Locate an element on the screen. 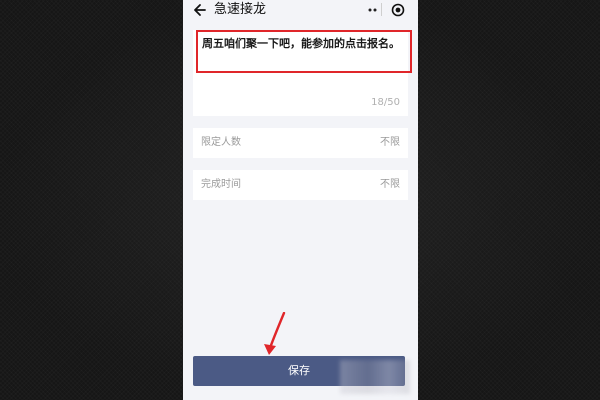 This screenshot has width=600, height=400. char-counter: 18/50 is located at coordinates (385, 102).